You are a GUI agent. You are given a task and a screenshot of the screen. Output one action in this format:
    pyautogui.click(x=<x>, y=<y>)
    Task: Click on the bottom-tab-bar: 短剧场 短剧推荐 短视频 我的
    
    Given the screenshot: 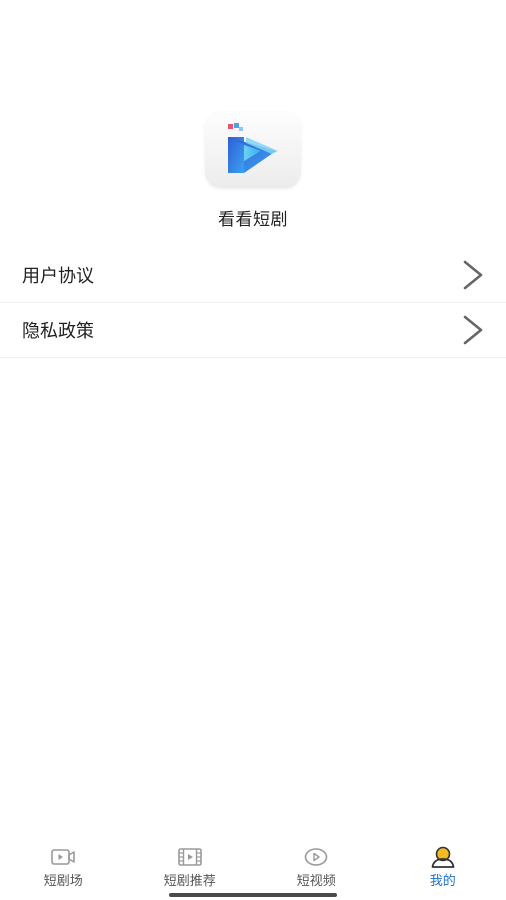 What is the action you would take?
    pyautogui.click(x=253, y=869)
    